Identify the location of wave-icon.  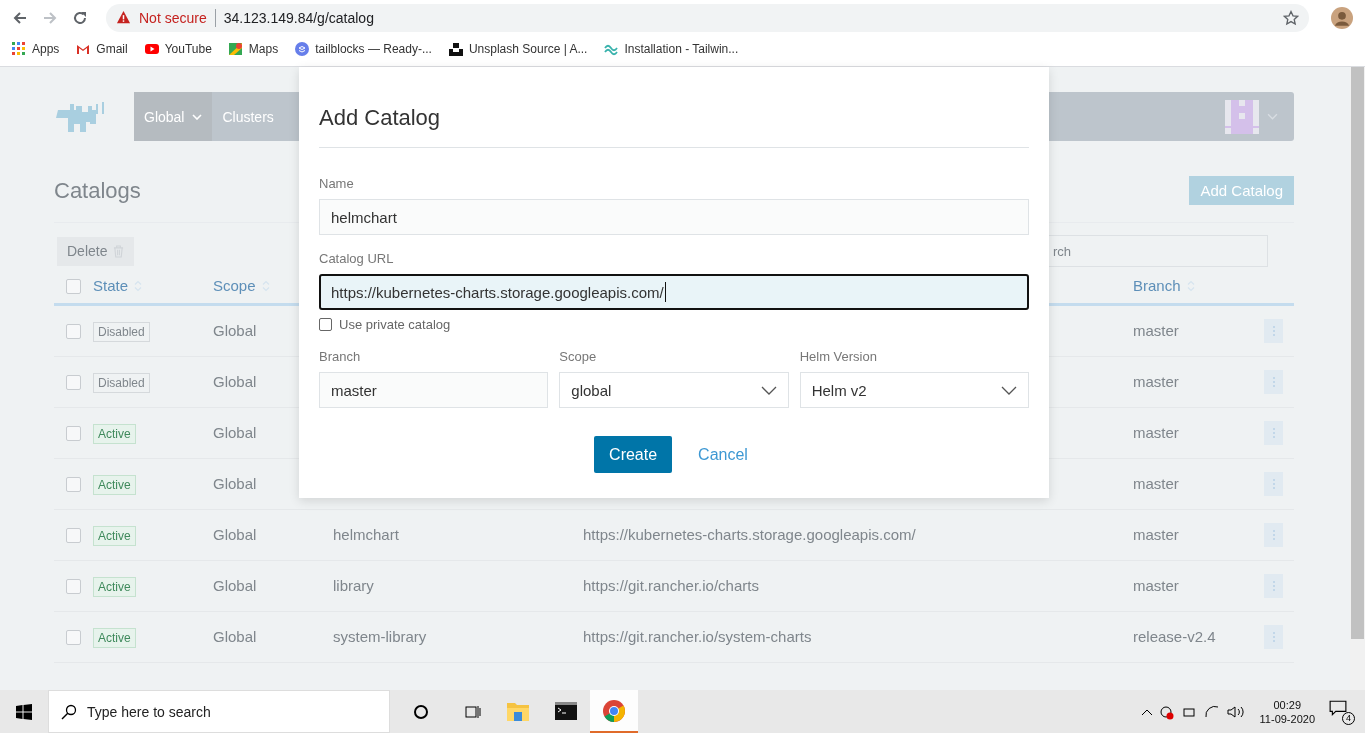
(611, 49).